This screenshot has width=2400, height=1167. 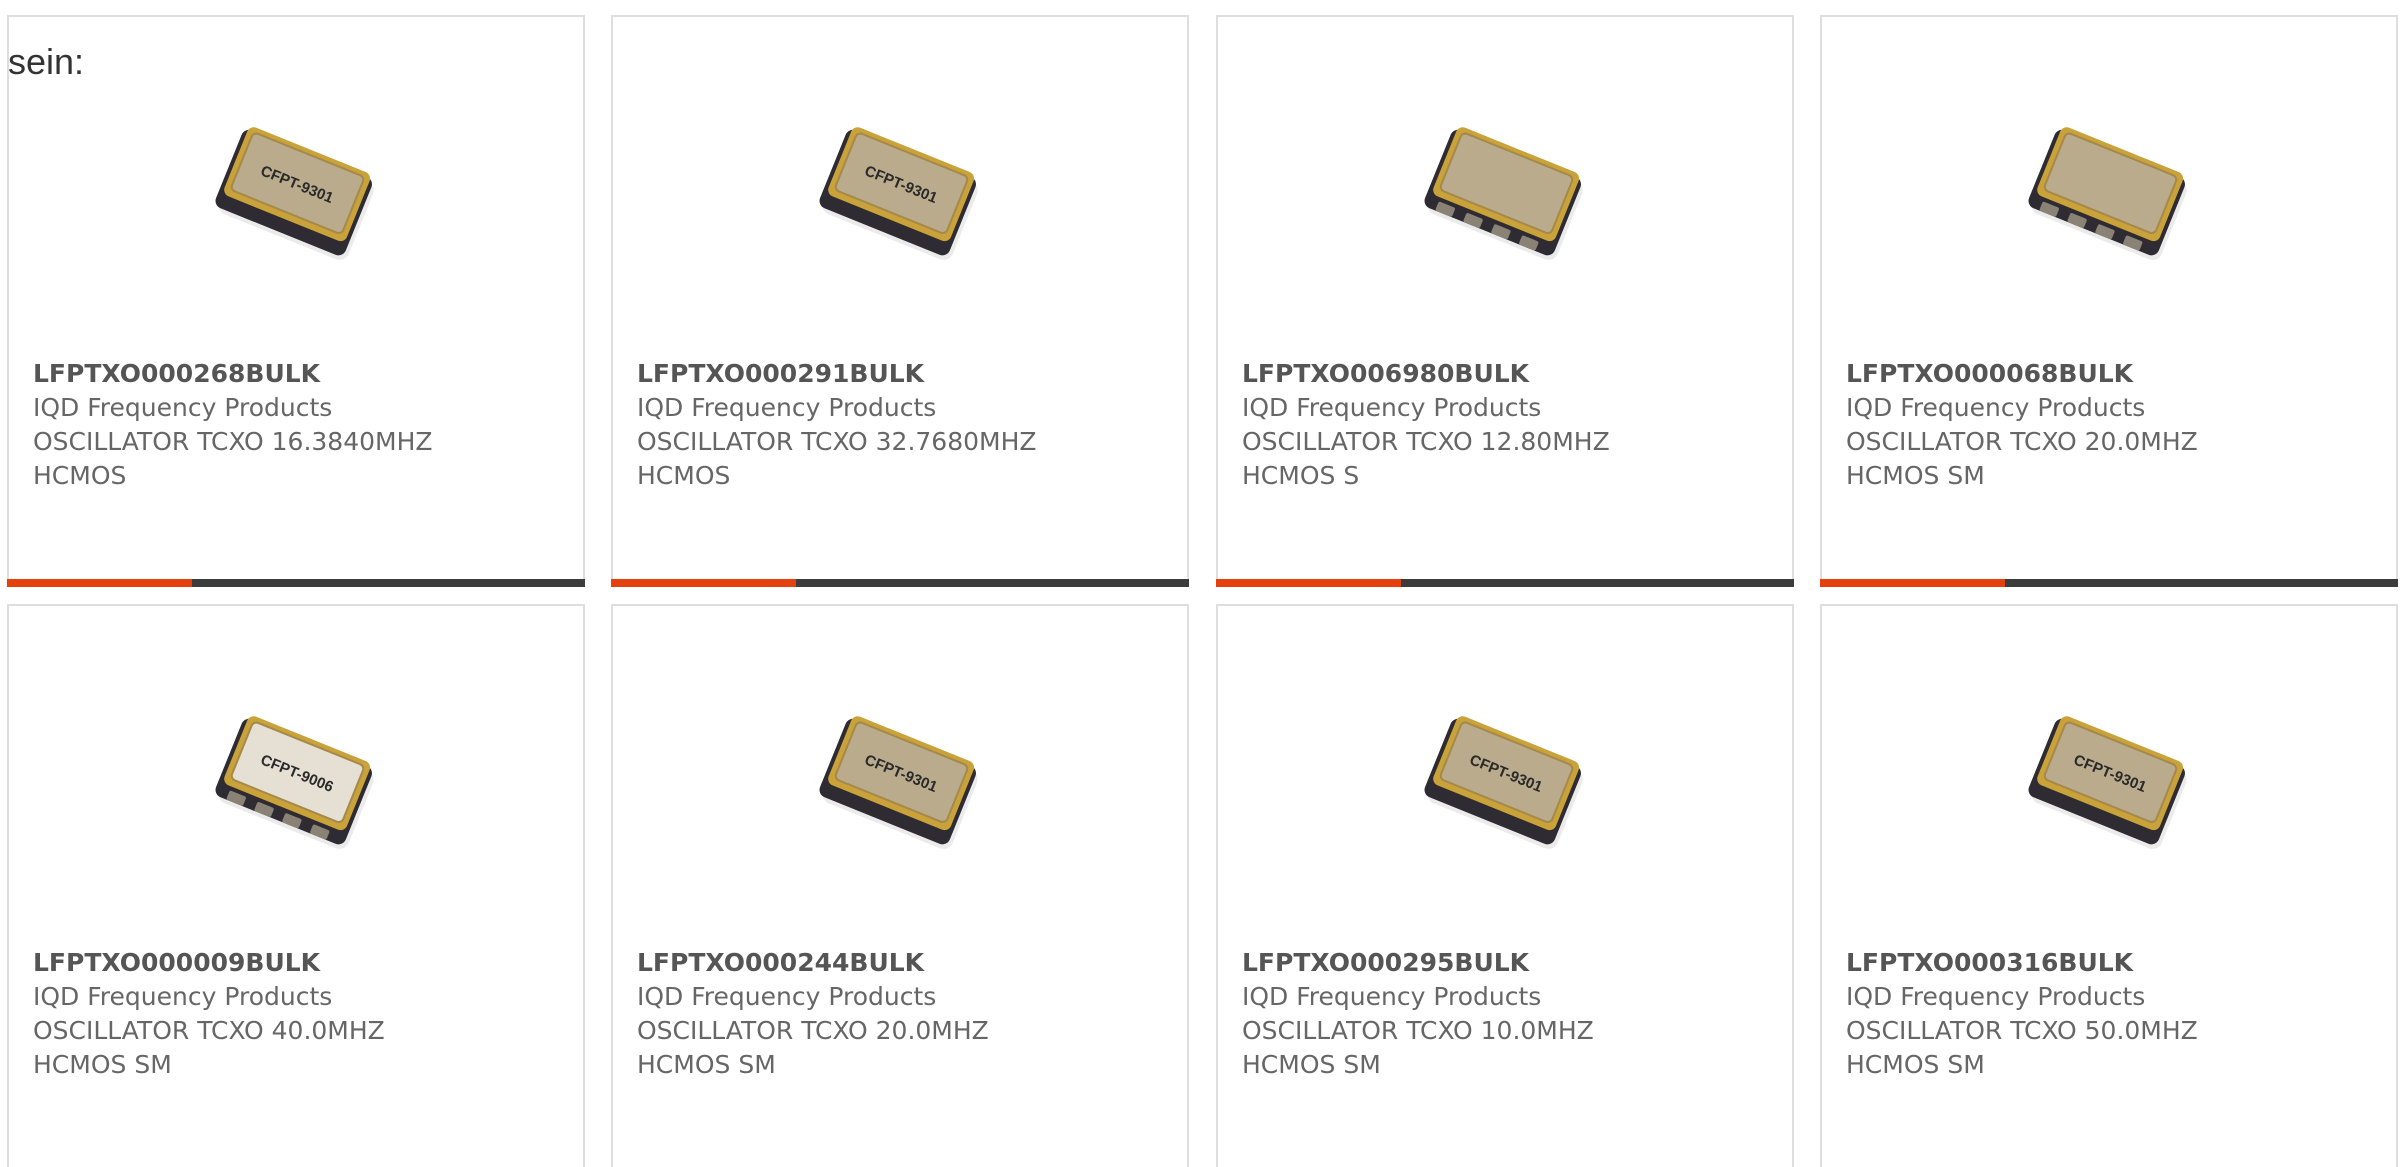 I want to click on intro-text: sein:, so click(x=46, y=61).